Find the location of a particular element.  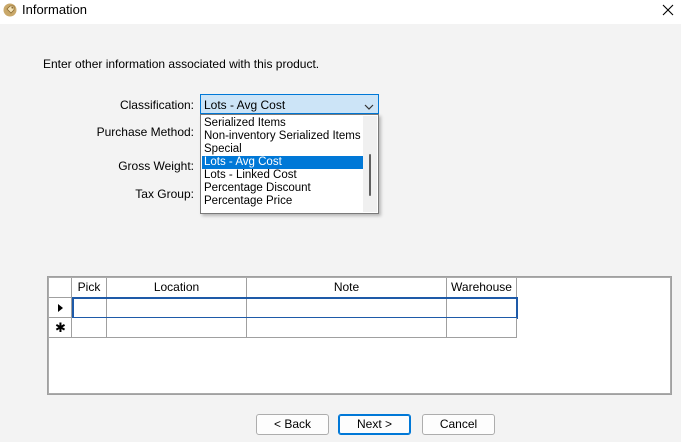

close-icon is located at coordinates (668, 10).